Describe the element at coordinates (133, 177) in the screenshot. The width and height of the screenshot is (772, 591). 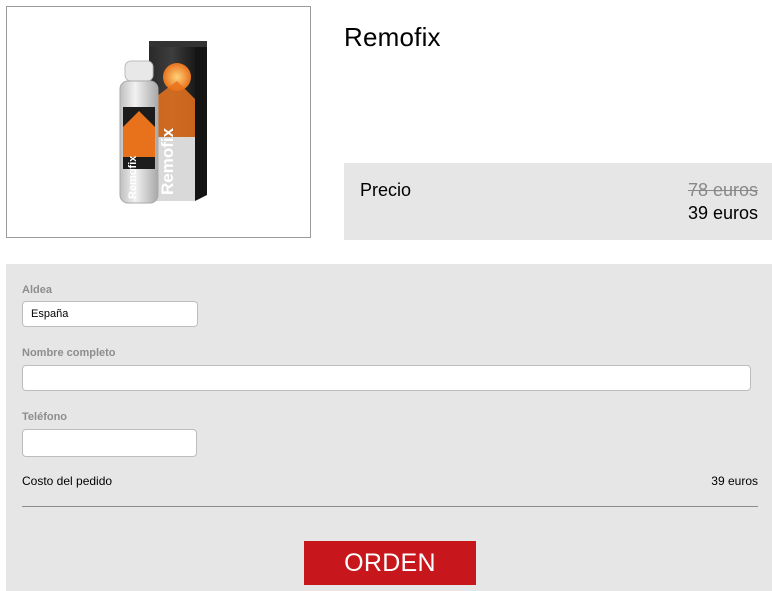
I see `bottle-brand-text: Remofix` at that location.